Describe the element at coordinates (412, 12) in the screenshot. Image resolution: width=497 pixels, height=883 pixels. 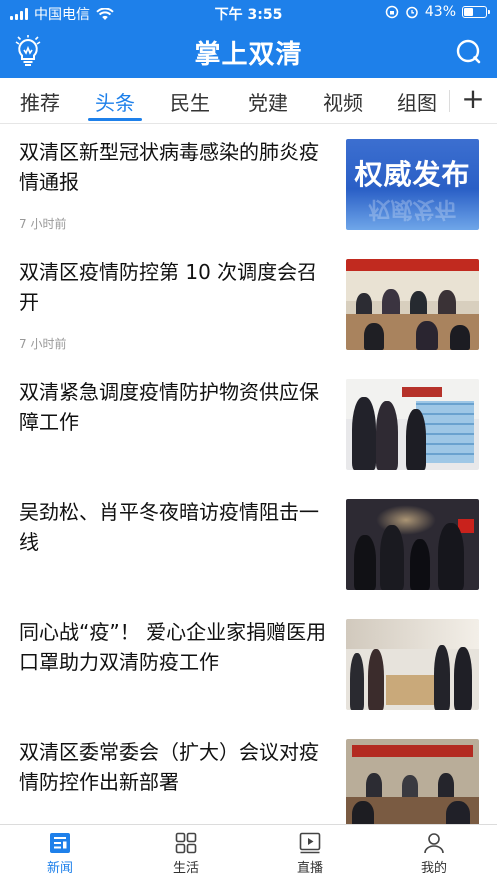
I see `alarm-icon` at that location.